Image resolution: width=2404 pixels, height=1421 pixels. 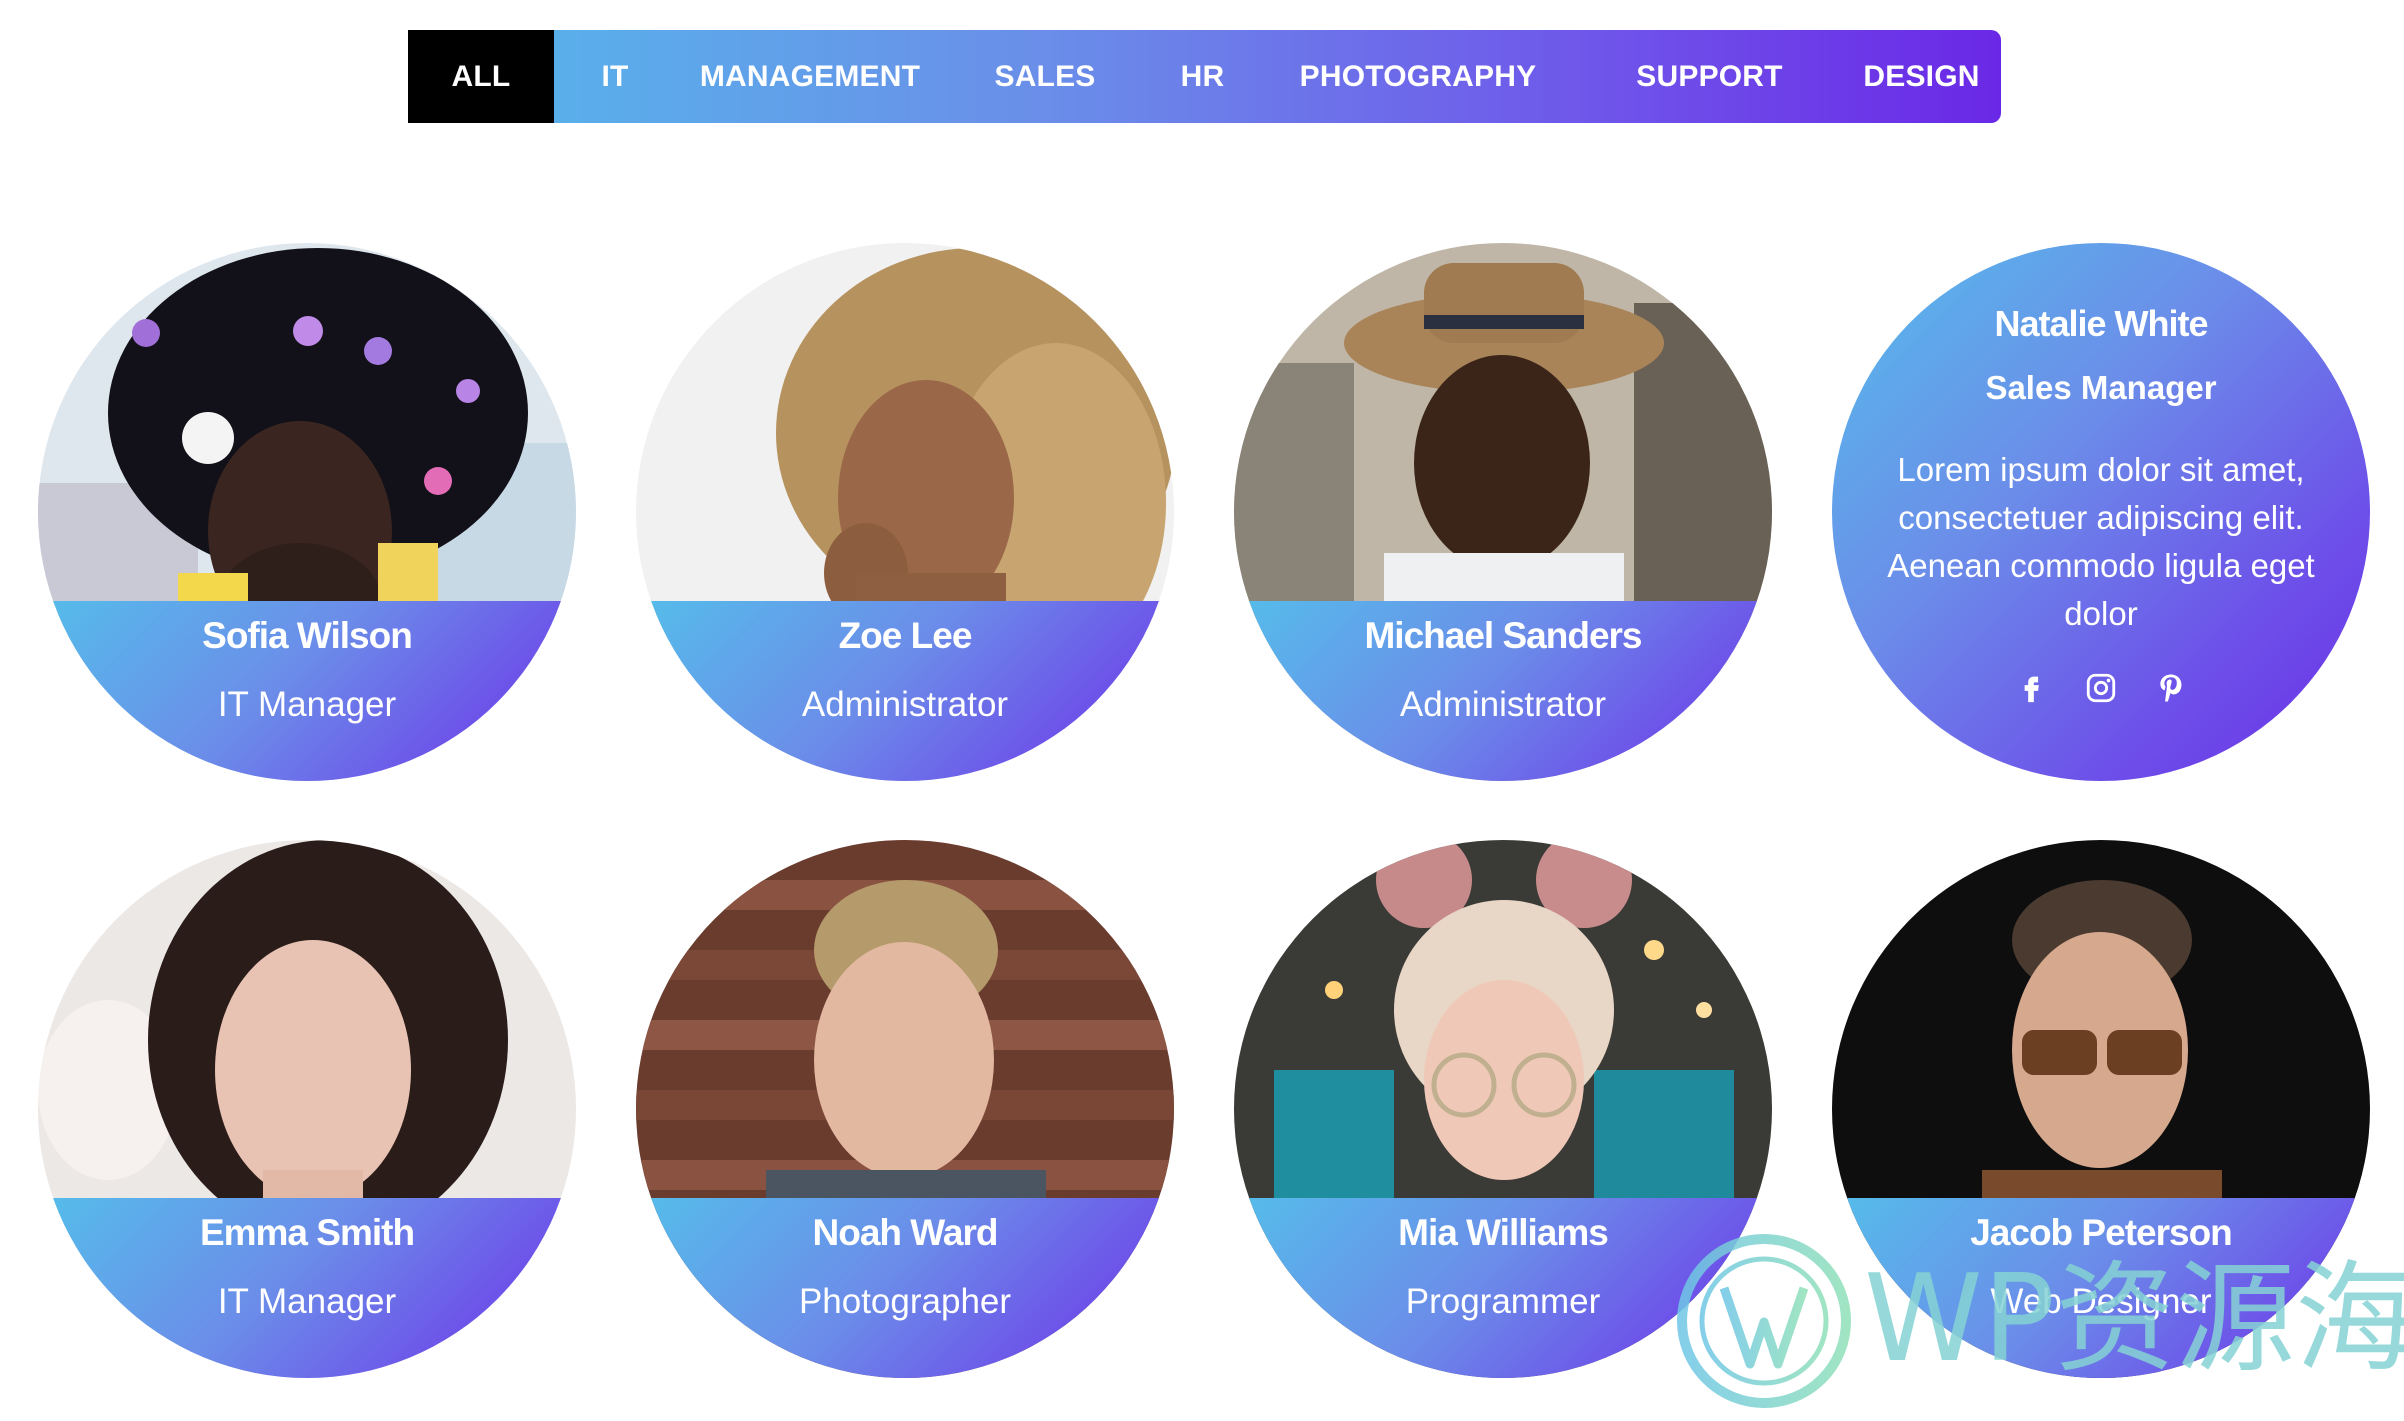 I want to click on member-caption: Noah Ward Photographer, so click(x=905, y=1288).